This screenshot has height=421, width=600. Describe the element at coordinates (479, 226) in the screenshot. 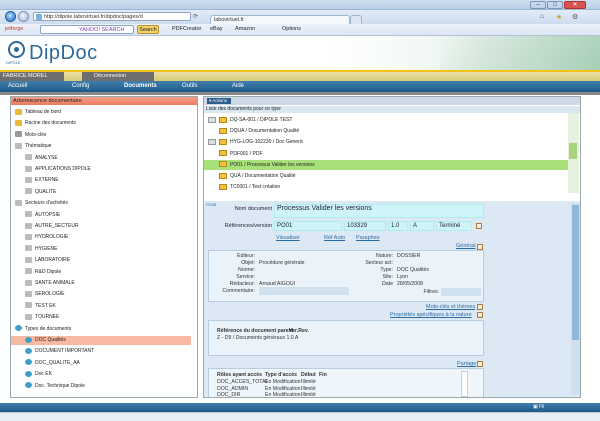

I see `edit-ref-icon` at that location.